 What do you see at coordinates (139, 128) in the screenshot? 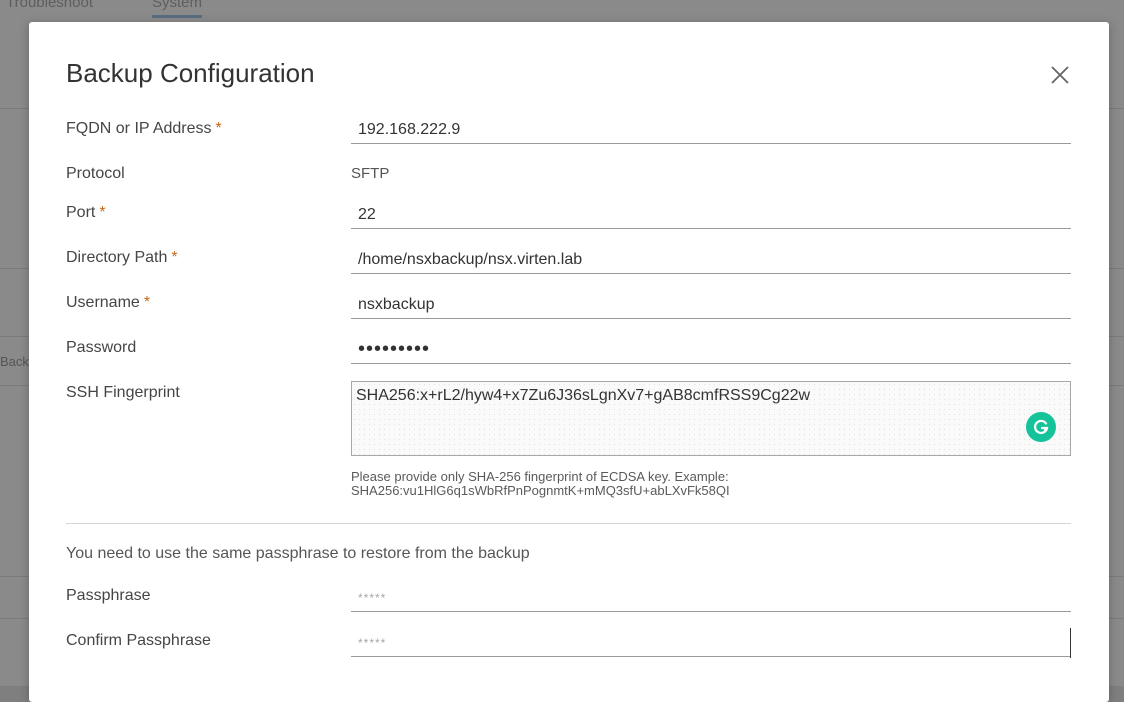
I see `fqdn-label-text: FQDN or IP Address` at bounding box center [139, 128].